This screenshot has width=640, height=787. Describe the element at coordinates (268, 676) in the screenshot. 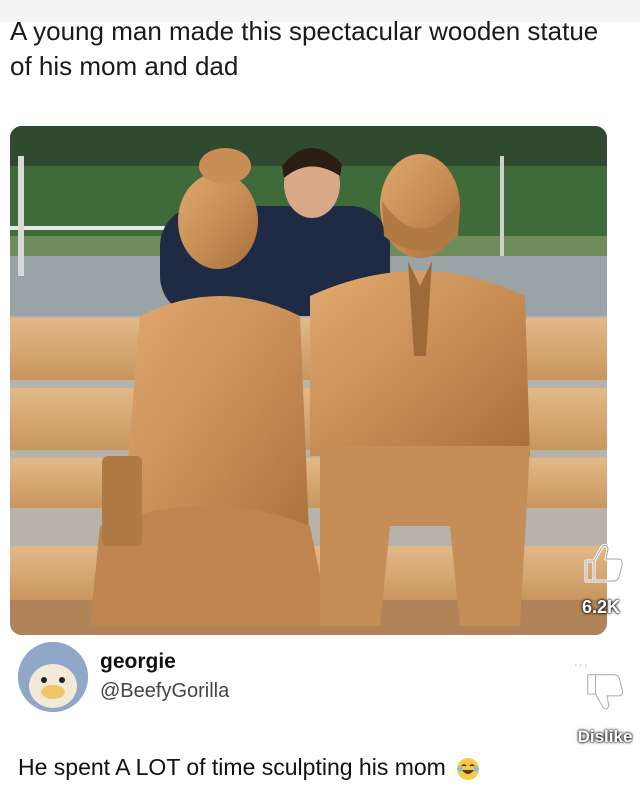

I see `reply-author: georgie @BeefyGorilla` at that location.